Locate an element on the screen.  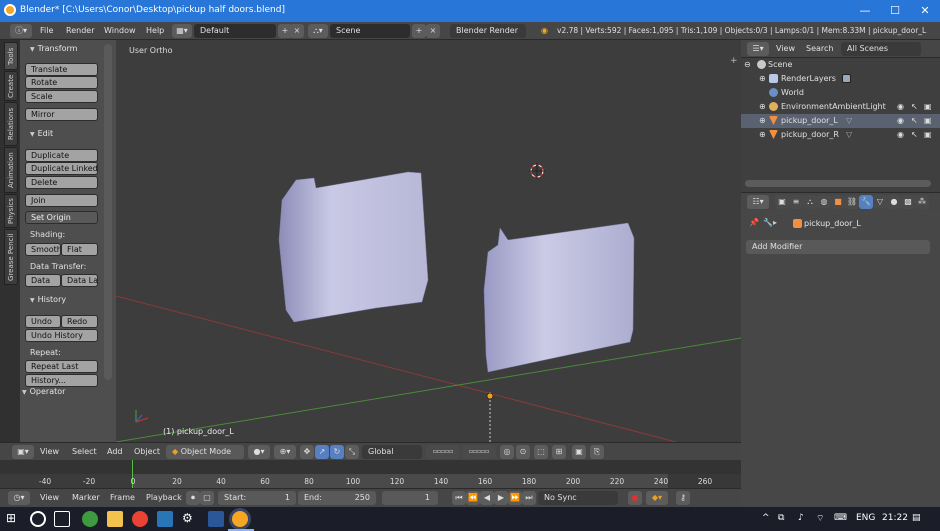
chrome-icon is located at coordinates (140, 519).